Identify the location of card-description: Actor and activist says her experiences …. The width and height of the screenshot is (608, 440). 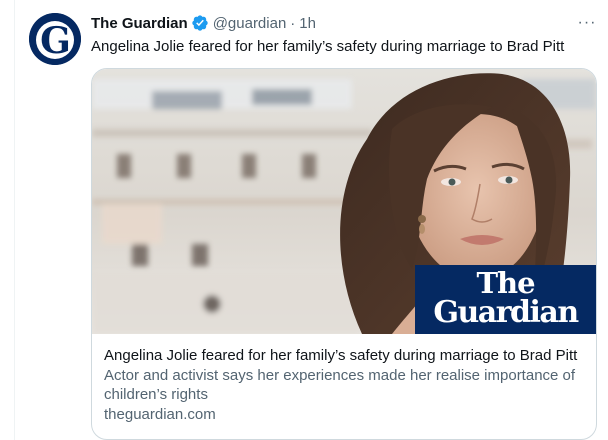
(340, 385).